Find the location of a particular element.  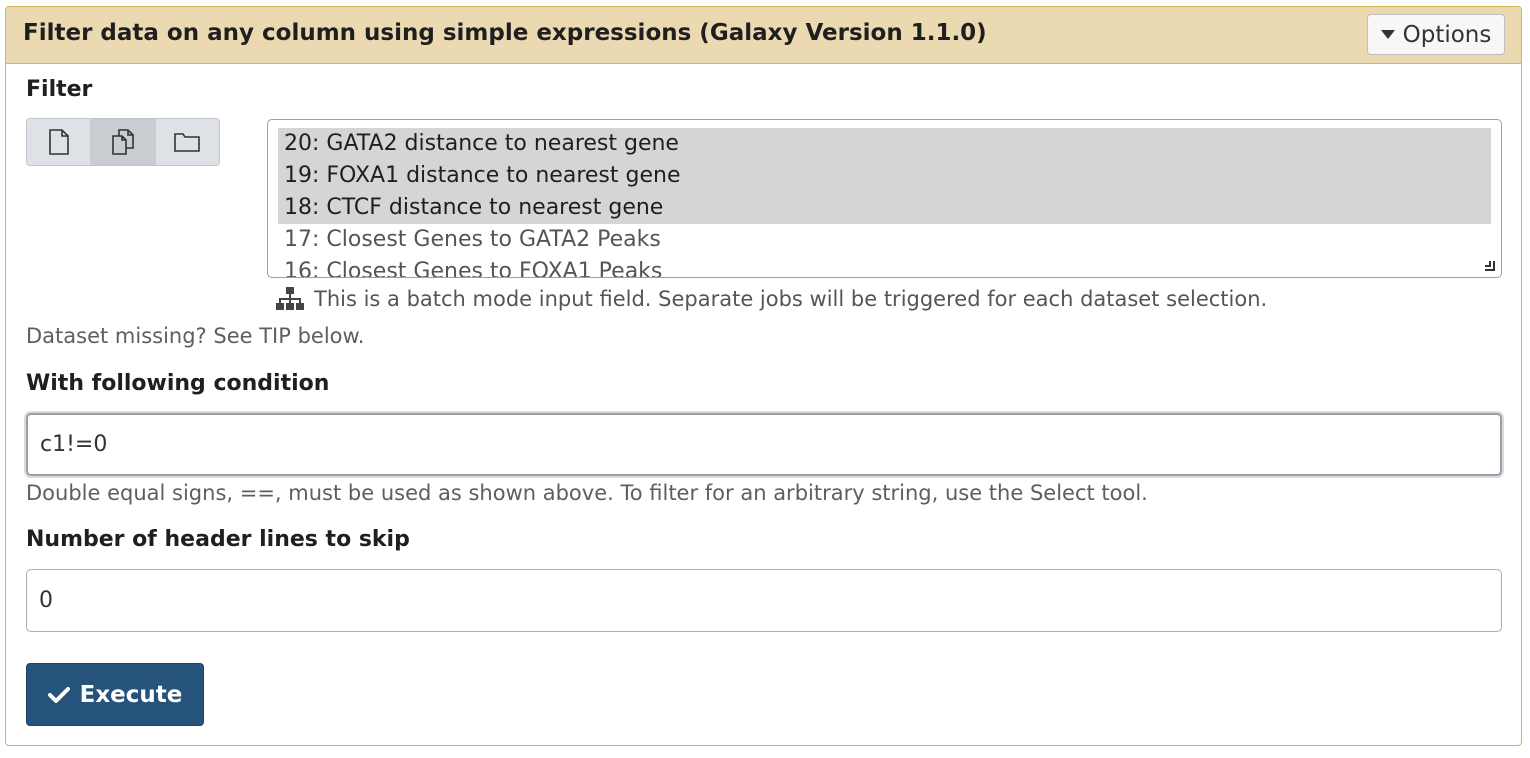

dataset-option: 19: FOXA1 distance to nearest gene is located at coordinates (884, 176).